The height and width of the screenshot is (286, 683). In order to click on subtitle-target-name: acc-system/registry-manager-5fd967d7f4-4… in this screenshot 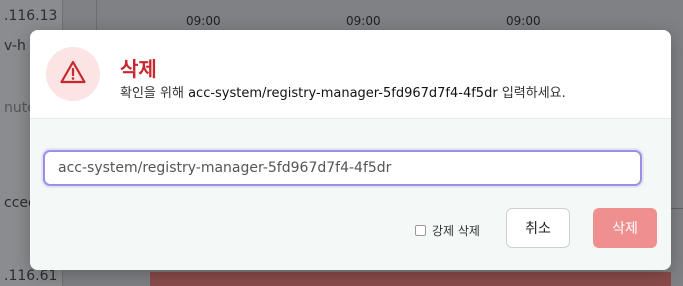, I will do `click(343, 93)`.